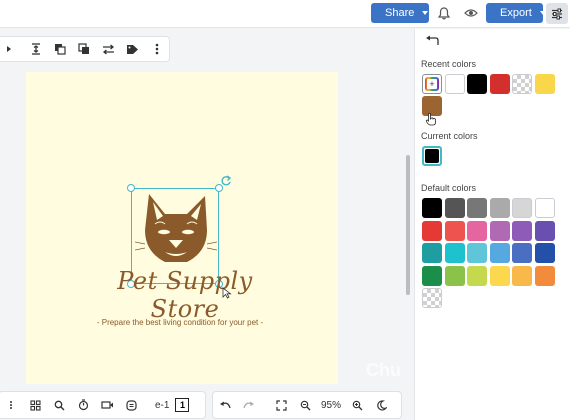 This screenshot has width=570, height=420. I want to click on group-icon, so click(84, 49).